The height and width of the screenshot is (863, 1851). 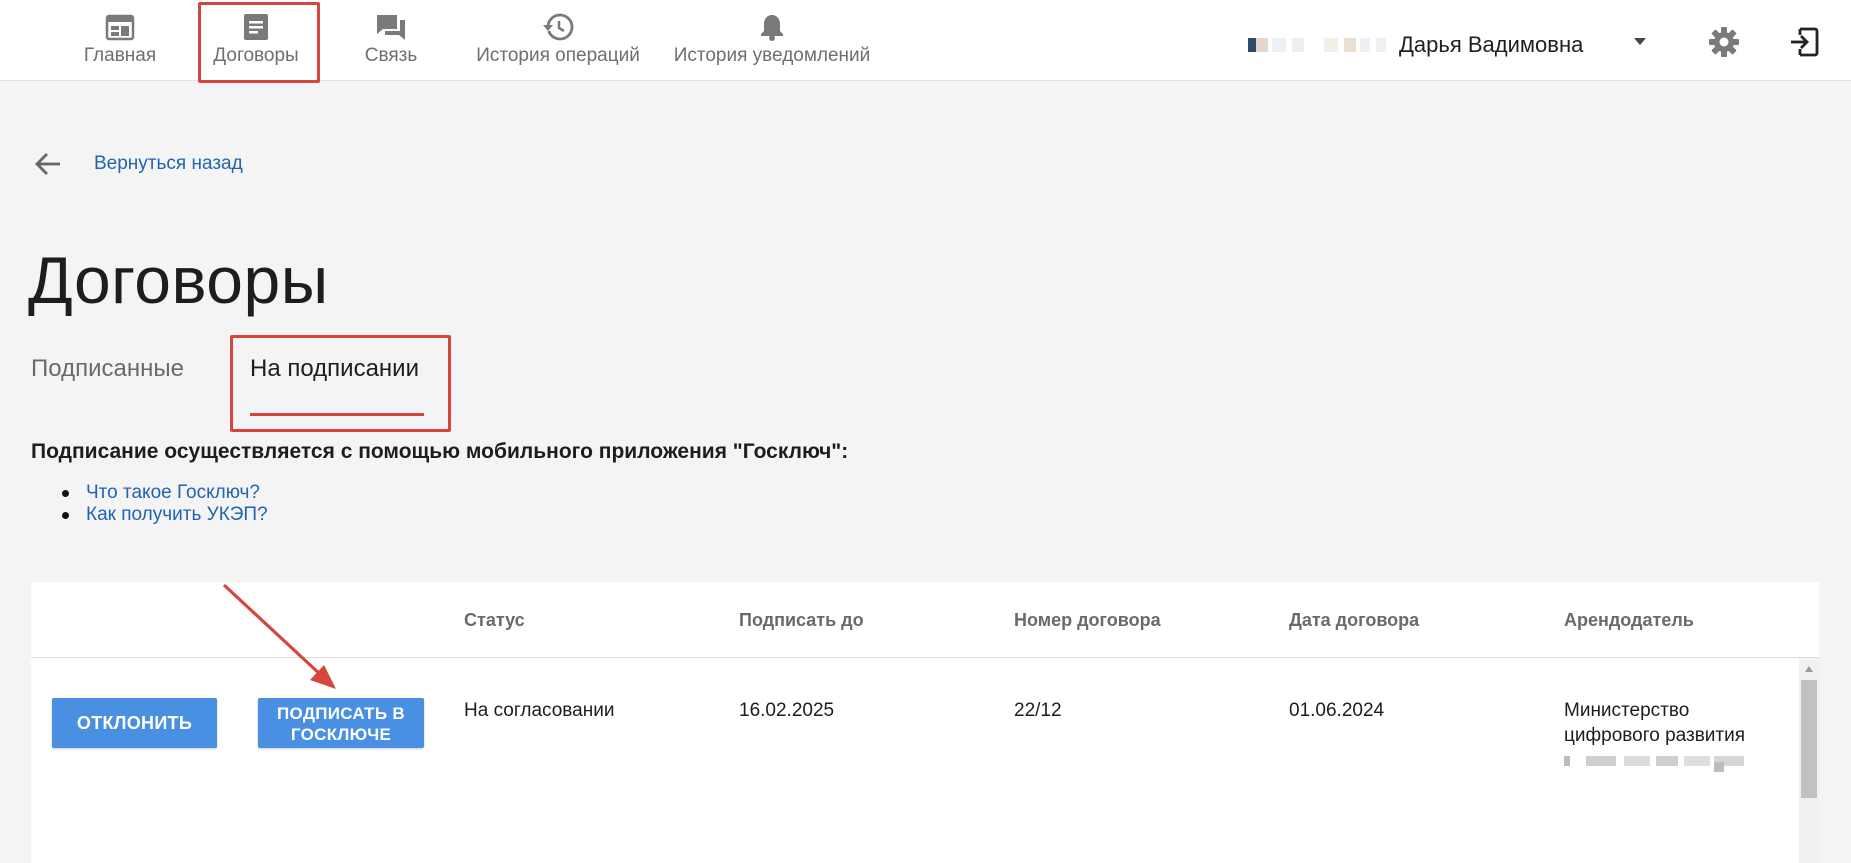 I want to click on user-menu: Дарья Вадимовна, so click(x=1415, y=45).